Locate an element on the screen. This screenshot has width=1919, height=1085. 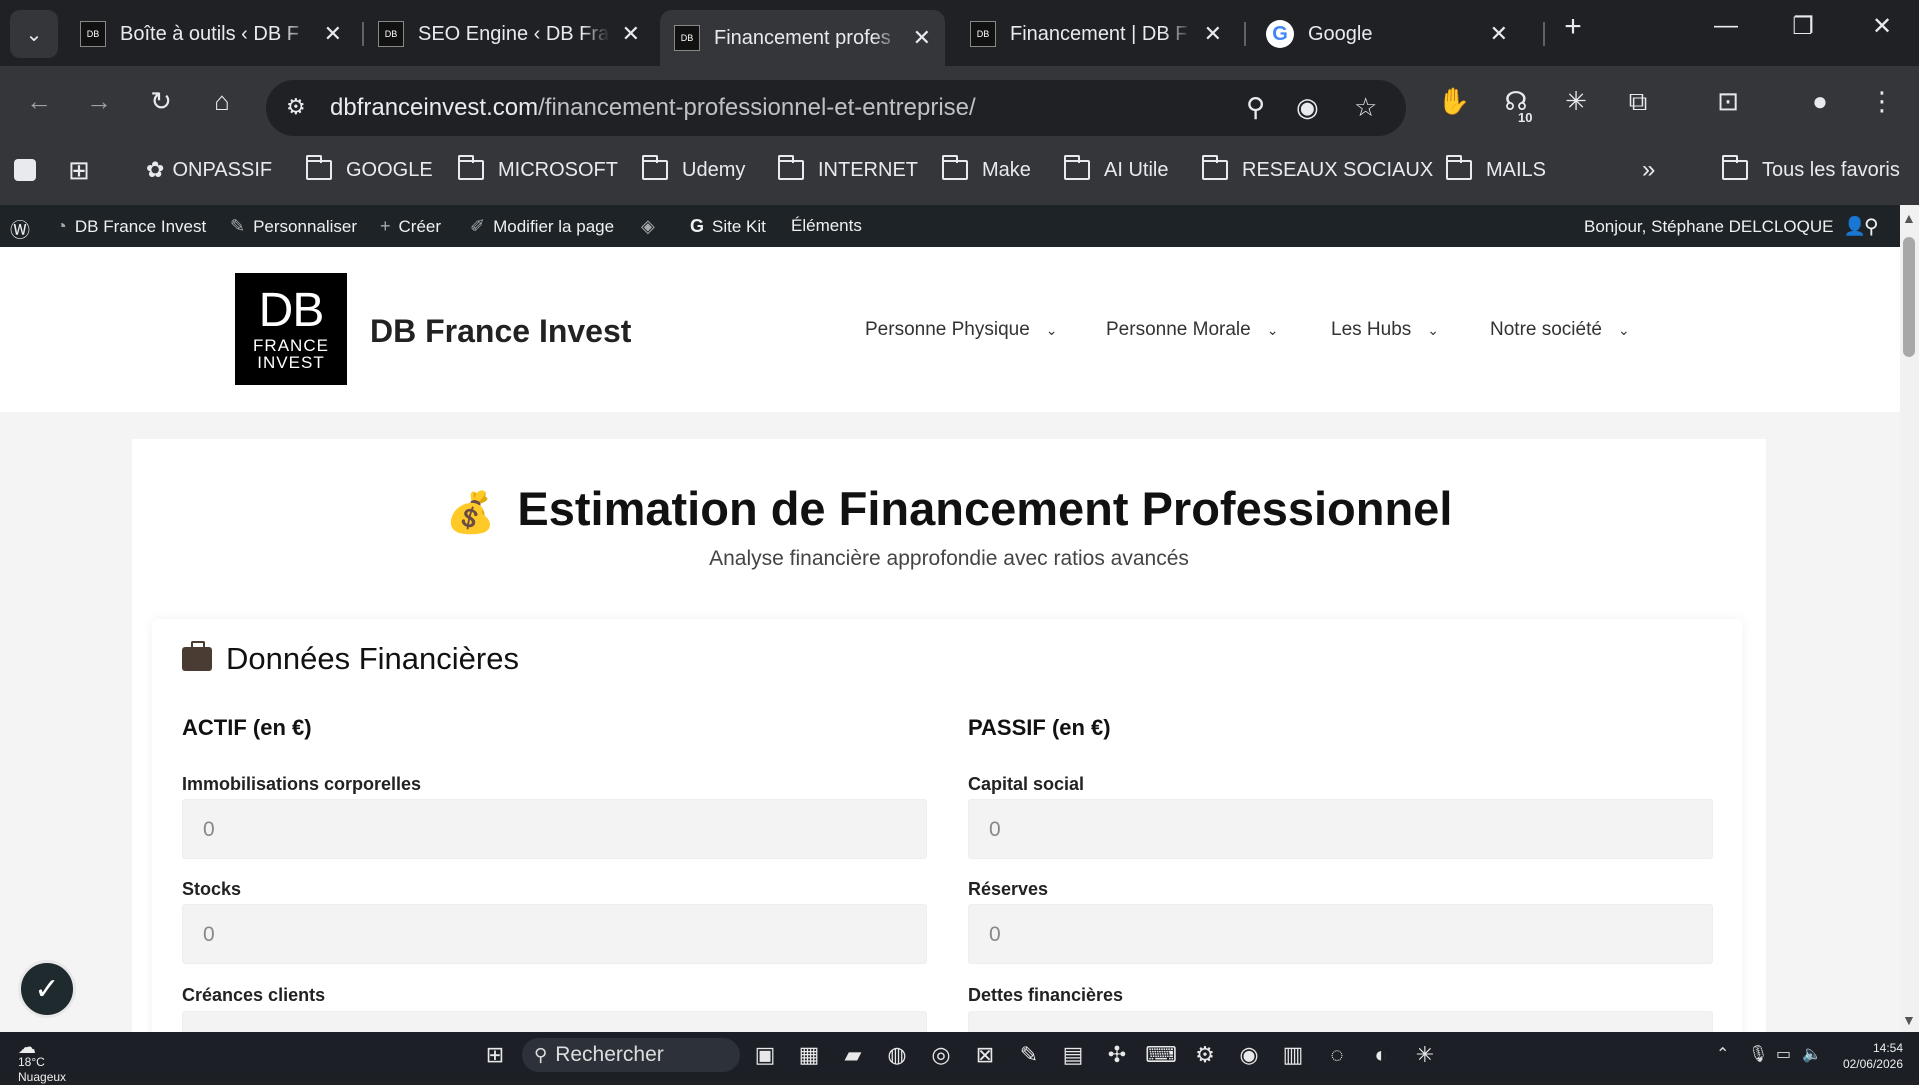
input-stocks: 0 is located at coordinates (554, 934).